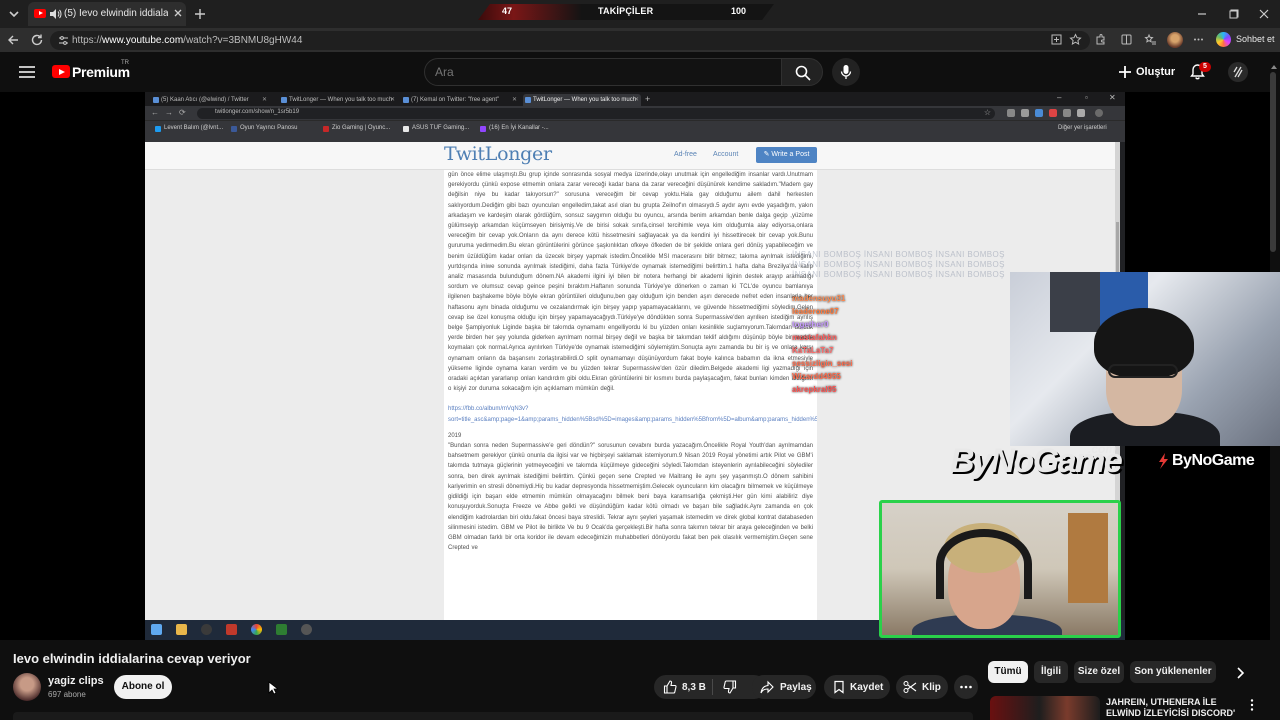 This screenshot has height=720, width=1280. What do you see at coordinates (178, 13) in the screenshot?
I see `tab-close-icon` at bounding box center [178, 13].